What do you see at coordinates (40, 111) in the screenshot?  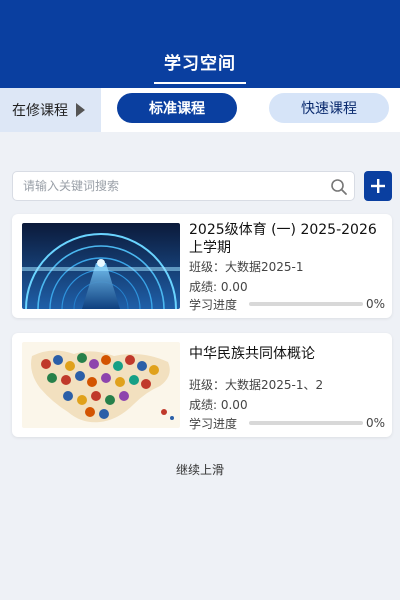 I see `tab-current-label: 在修课程` at bounding box center [40, 111].